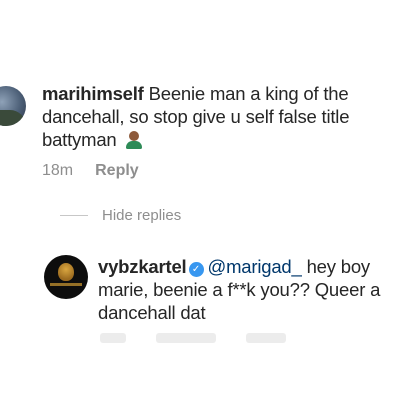 The width and height of the screenshot is (400, 400). I want to click on person-emoji-icon, so click(134, 140).